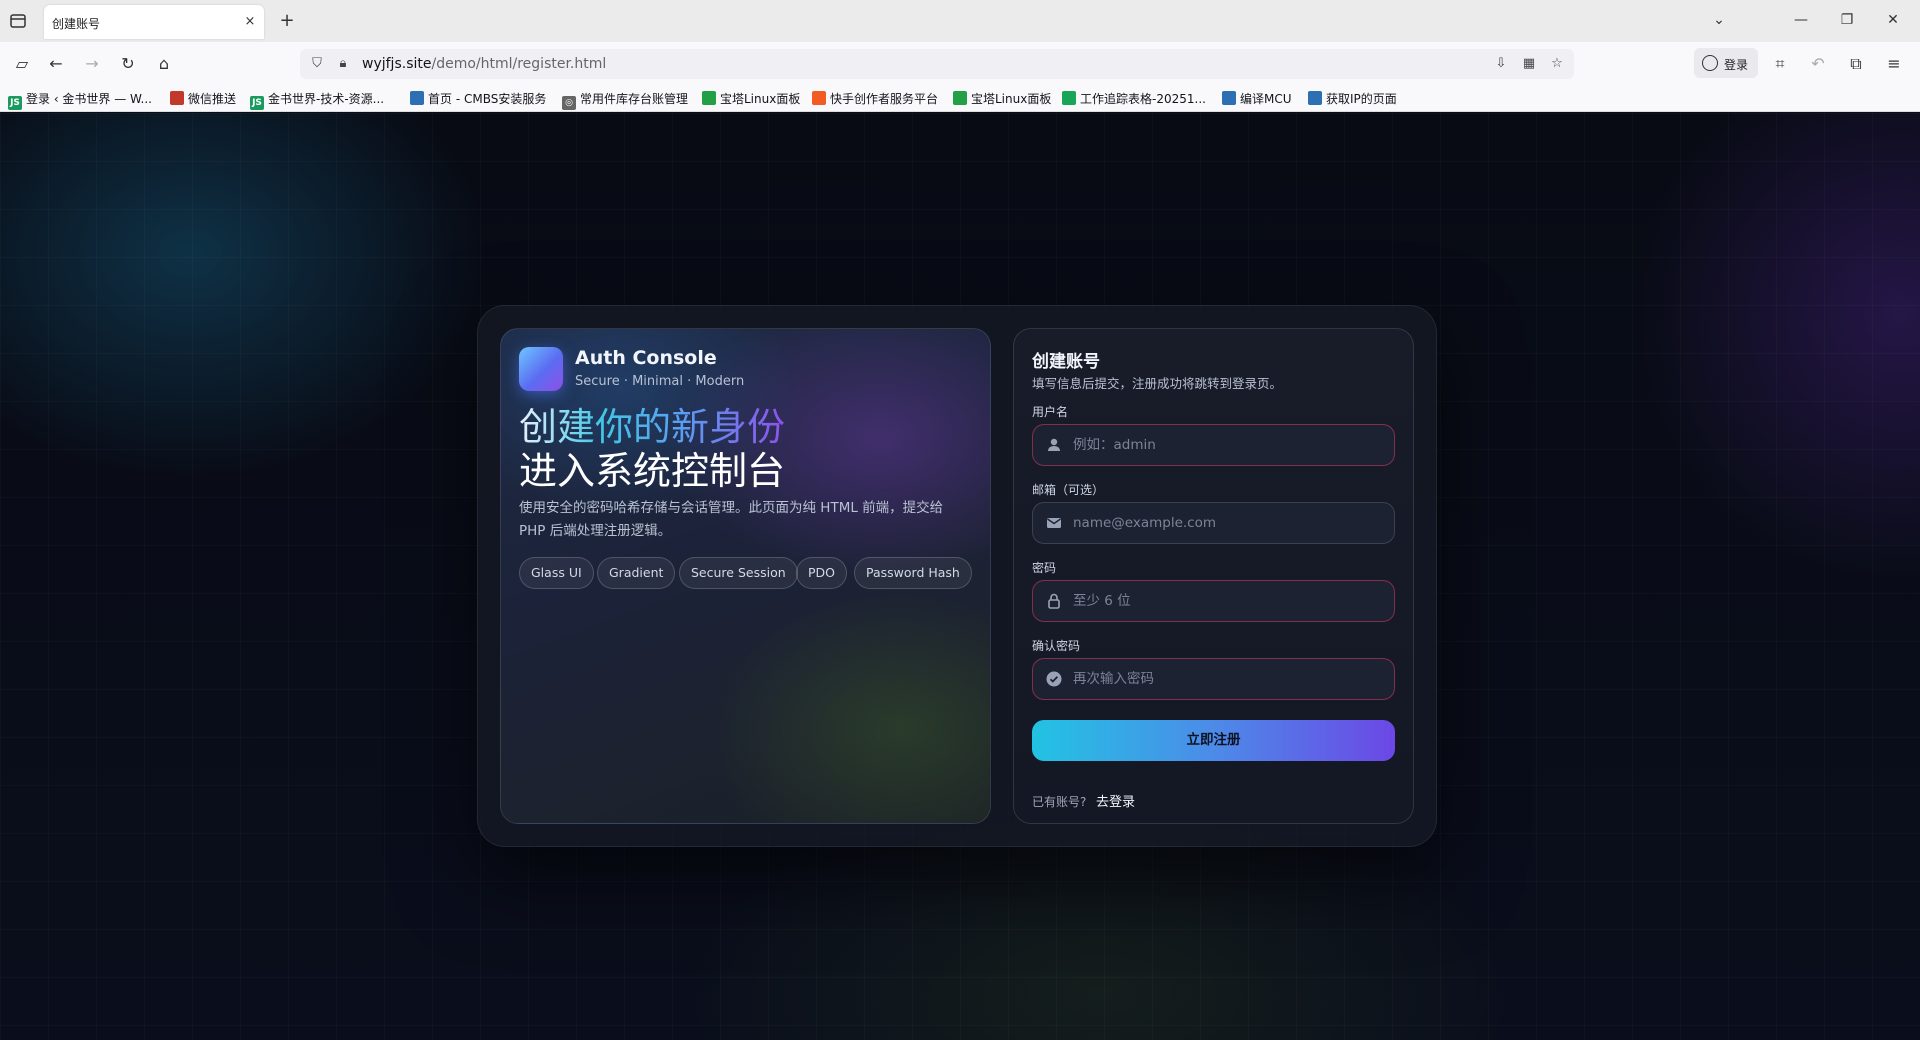  What do you see at coordinates (1710, 63) in the screenshot?
I see `account-icon` at bounding box center [1710, 63].